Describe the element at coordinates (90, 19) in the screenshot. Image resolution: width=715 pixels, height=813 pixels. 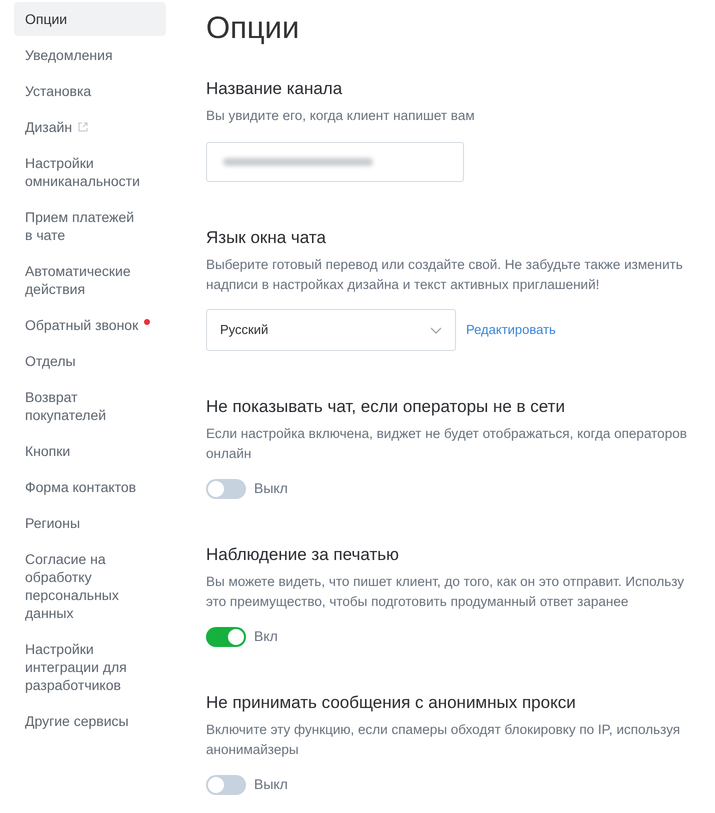
I see `sidebar-item: Опции` at that location.